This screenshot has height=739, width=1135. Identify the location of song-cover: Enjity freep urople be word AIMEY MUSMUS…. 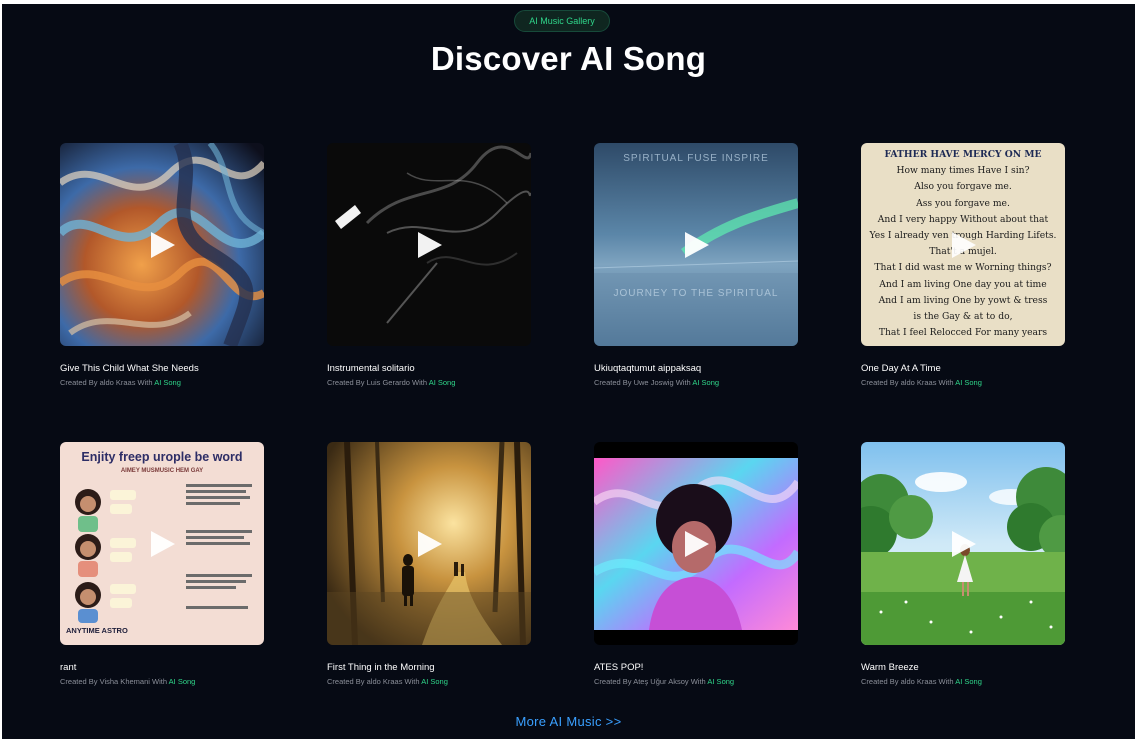
(162, 543).